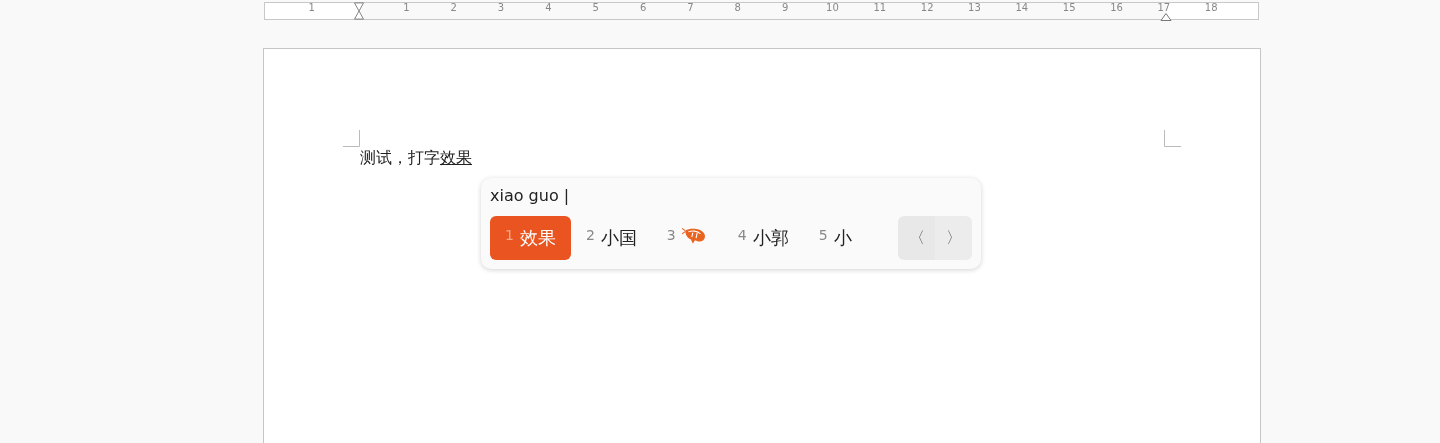  Describe the element at coordinates (916, 238) in the screenshot. I see `previous-page-button: 〈` at that location.